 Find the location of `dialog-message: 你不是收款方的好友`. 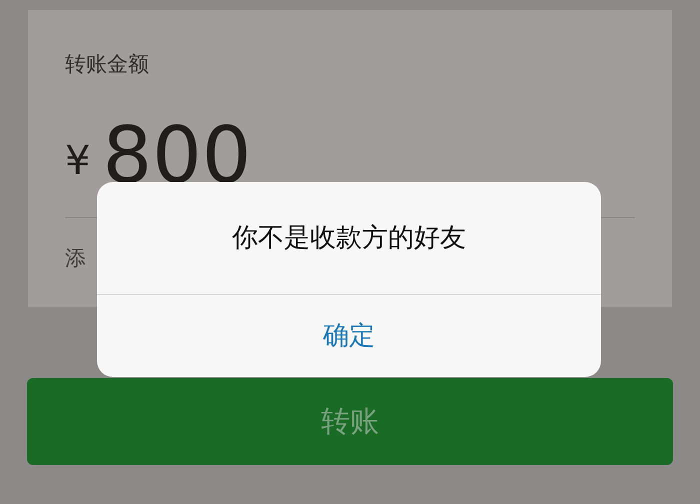

dialog-message: 你不是收款方的好友 is located at coordinates (349, 238).